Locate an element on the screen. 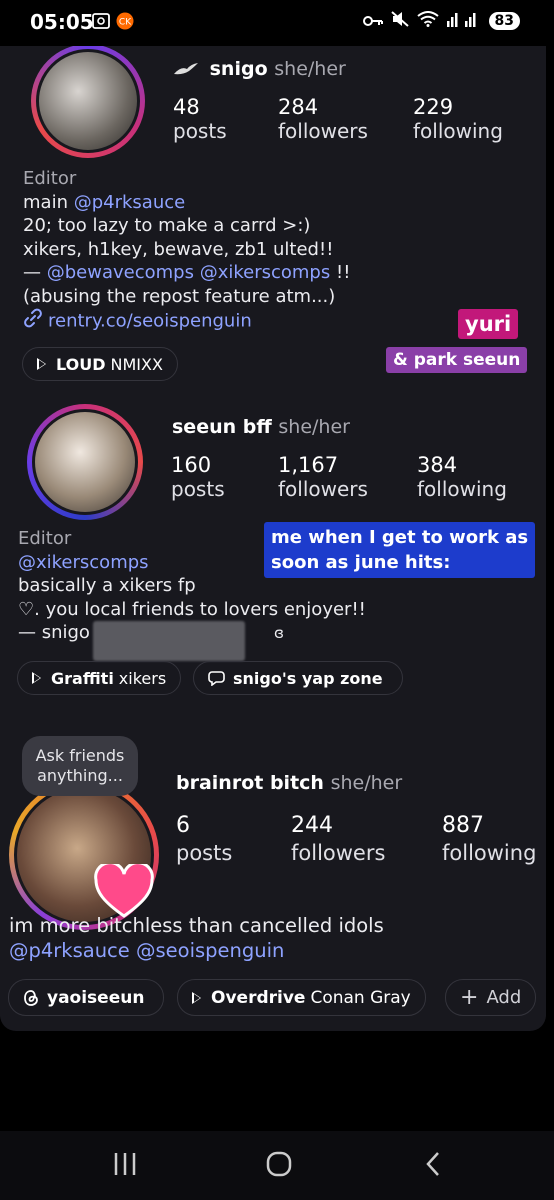 This screenshot has width=554, height=1200. home-button is located at coordinates (279, 1166).